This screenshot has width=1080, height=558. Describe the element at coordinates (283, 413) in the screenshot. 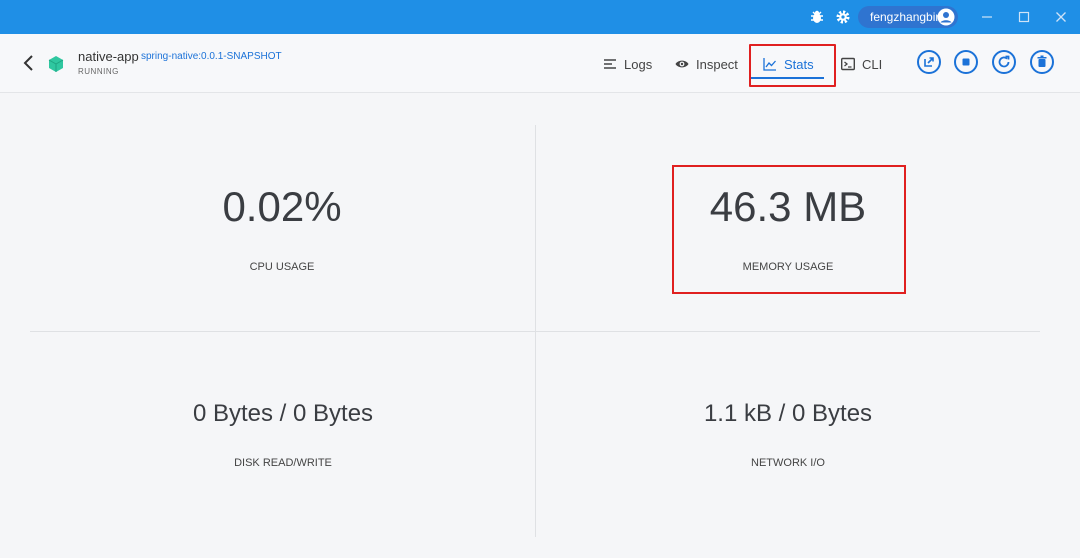

I see `disk-rw-value: 0 Bytes / 0 Bytes` at that location.